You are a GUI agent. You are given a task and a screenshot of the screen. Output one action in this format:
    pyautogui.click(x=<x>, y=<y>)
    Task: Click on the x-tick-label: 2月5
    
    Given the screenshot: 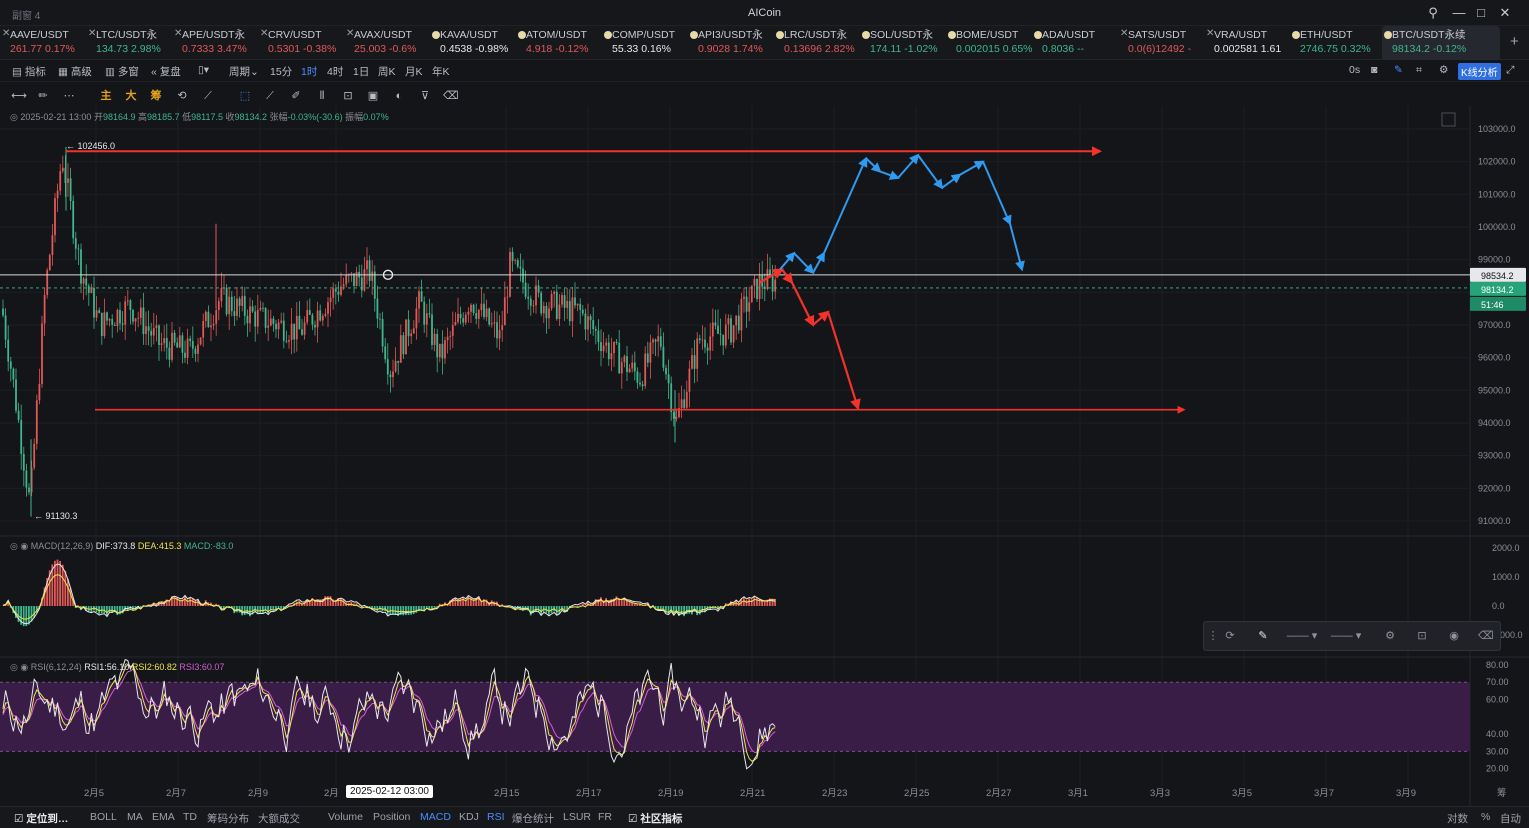 What is the action you would take?
    pyautogui.click(x=94, y=793)
    